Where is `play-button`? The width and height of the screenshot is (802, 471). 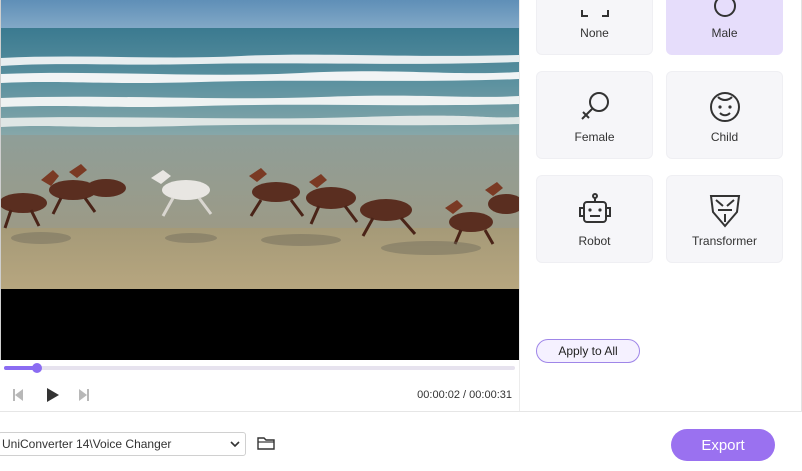
play-button is located at coordinates (52, 395).